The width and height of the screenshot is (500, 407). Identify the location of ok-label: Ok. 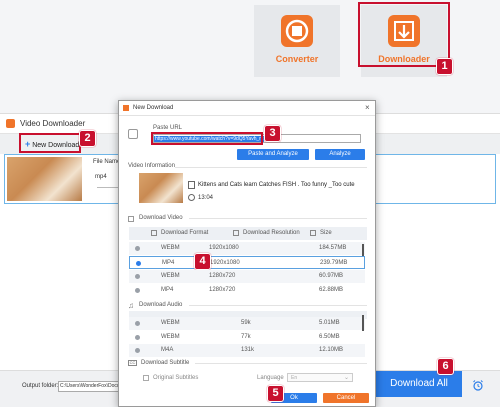
(294, 398).